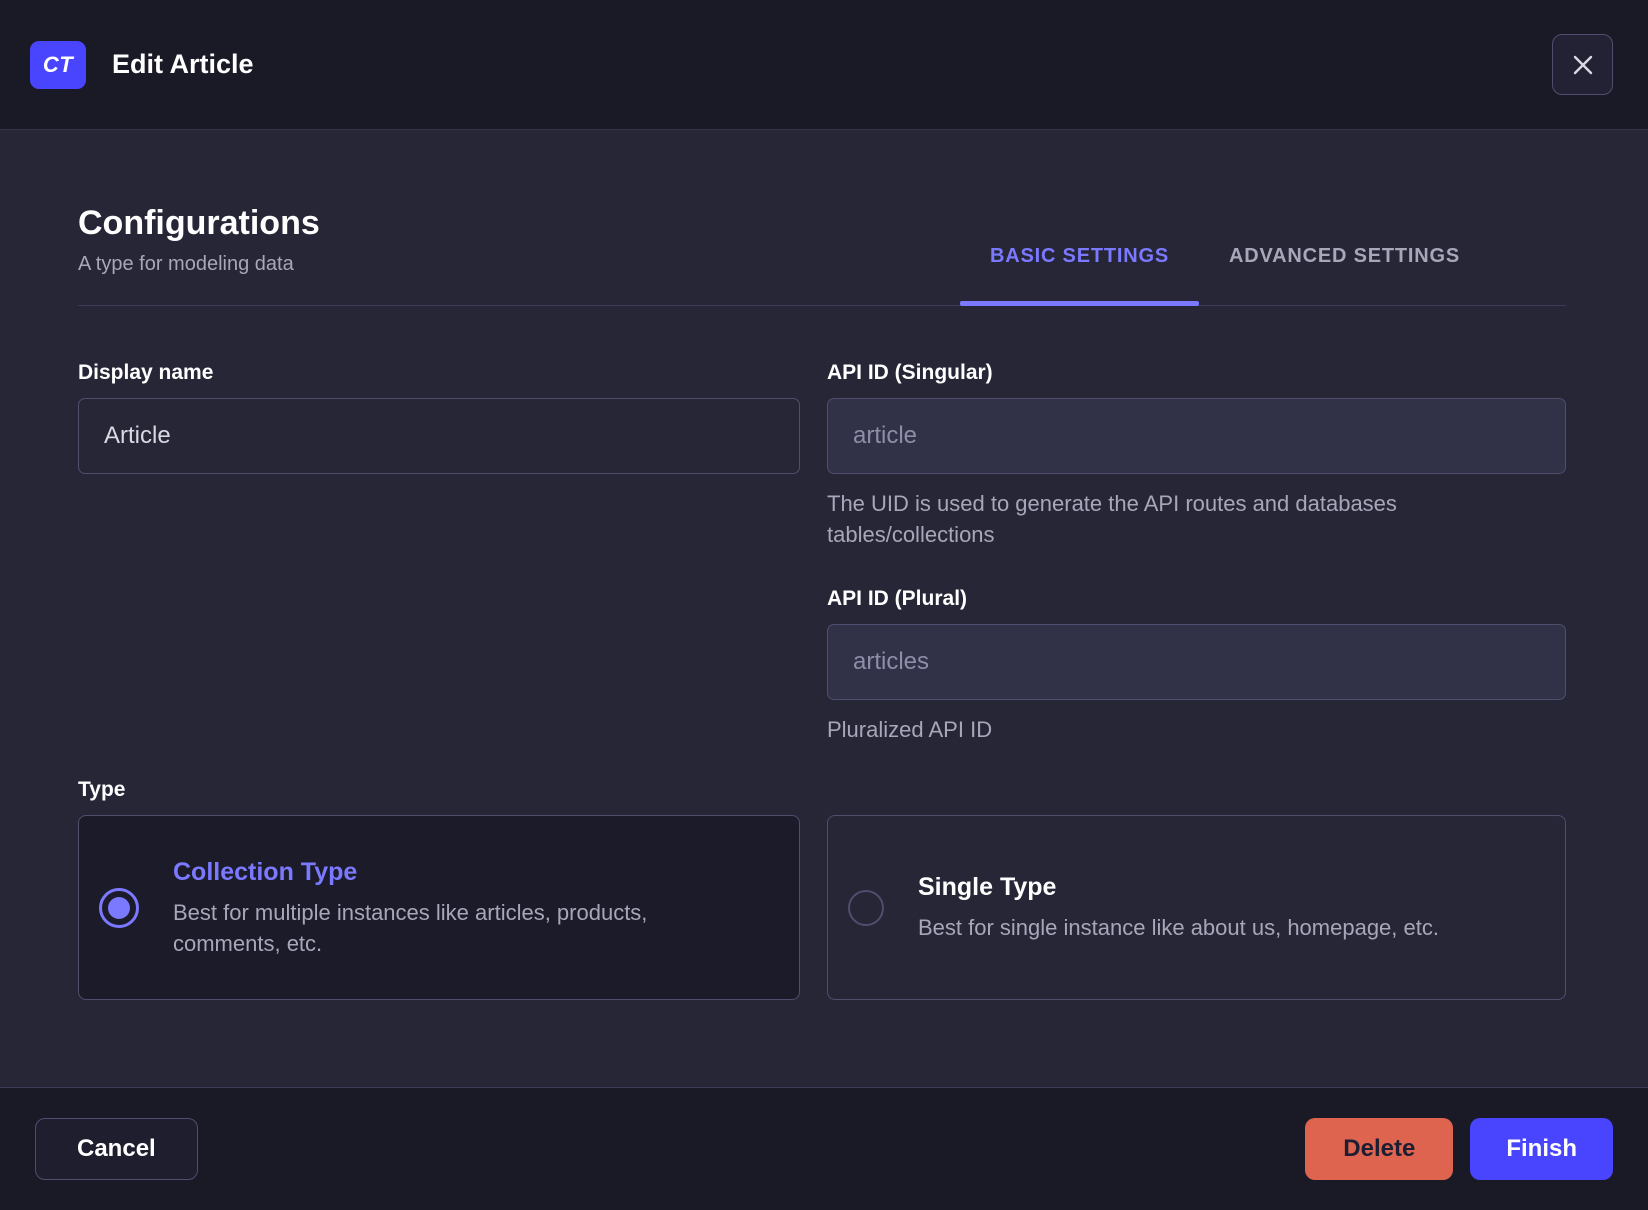  Describe the element at coordinates (824, 1148) in the screenshot. I see `modal-footer: Cancel Delete Finish` at that location.